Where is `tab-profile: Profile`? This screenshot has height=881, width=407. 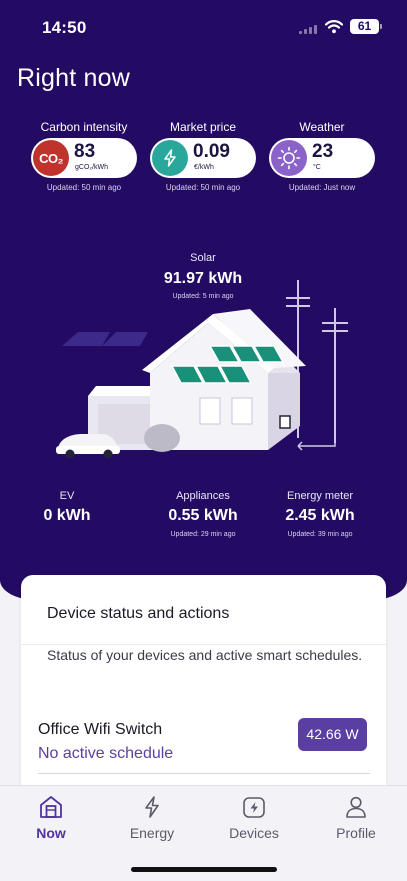 tab-profile: Profile is located at coordinates (356, 817).